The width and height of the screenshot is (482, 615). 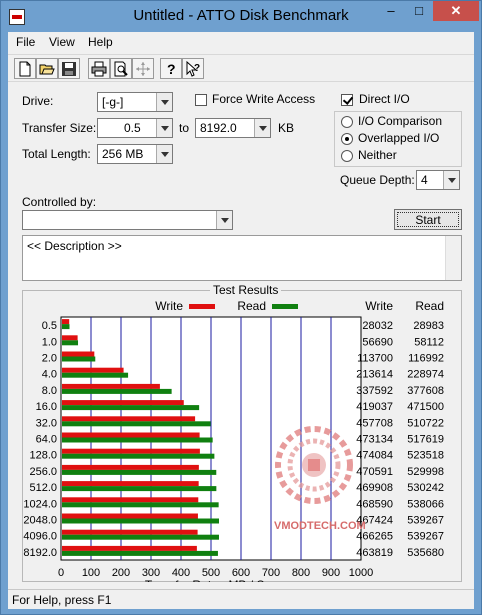 I want to click on category-label: 256.0, so click(x=43, y=472).